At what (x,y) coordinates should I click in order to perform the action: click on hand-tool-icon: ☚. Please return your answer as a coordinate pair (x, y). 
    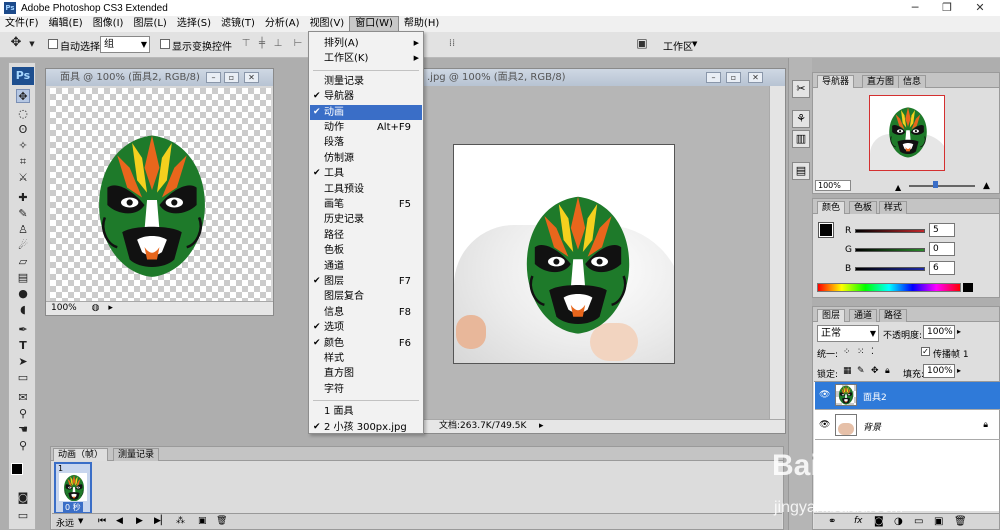
    Looking at the image, I should click on (23, 430).